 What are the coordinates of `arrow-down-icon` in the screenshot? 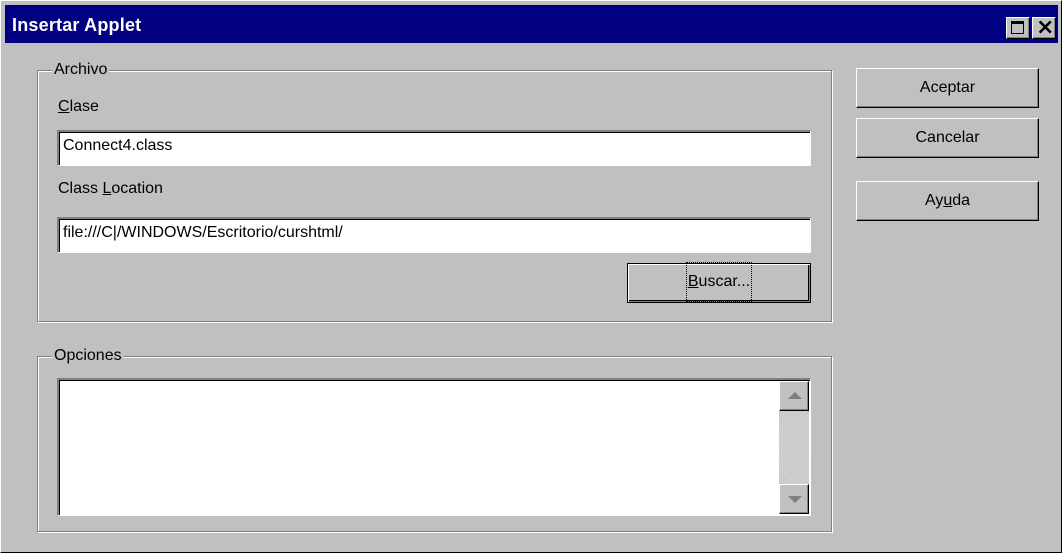 It's located at (795, 499).